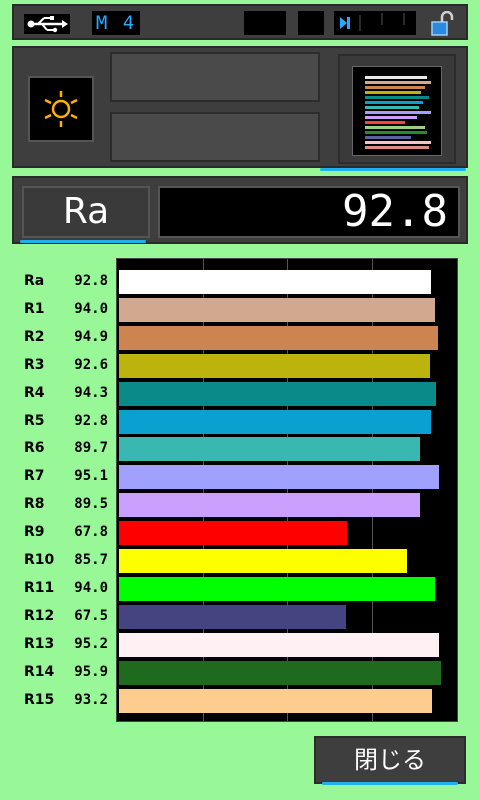  I want to click on chart-value-label: 67.5, so click(91, 615).